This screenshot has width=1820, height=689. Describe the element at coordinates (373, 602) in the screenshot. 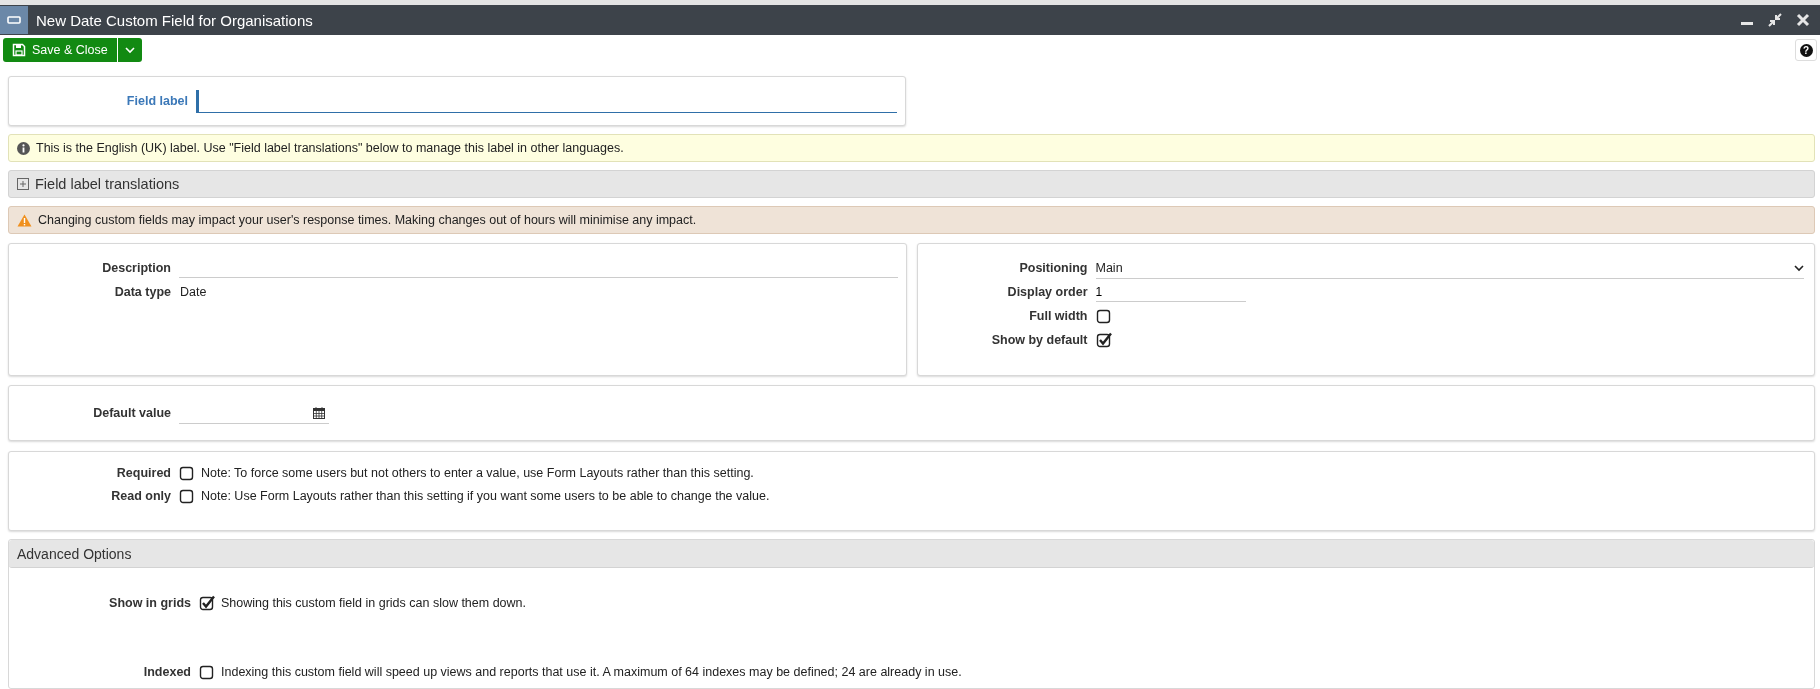

I see `note-text: Showing this custom field in grids can slow them down.` at that location.